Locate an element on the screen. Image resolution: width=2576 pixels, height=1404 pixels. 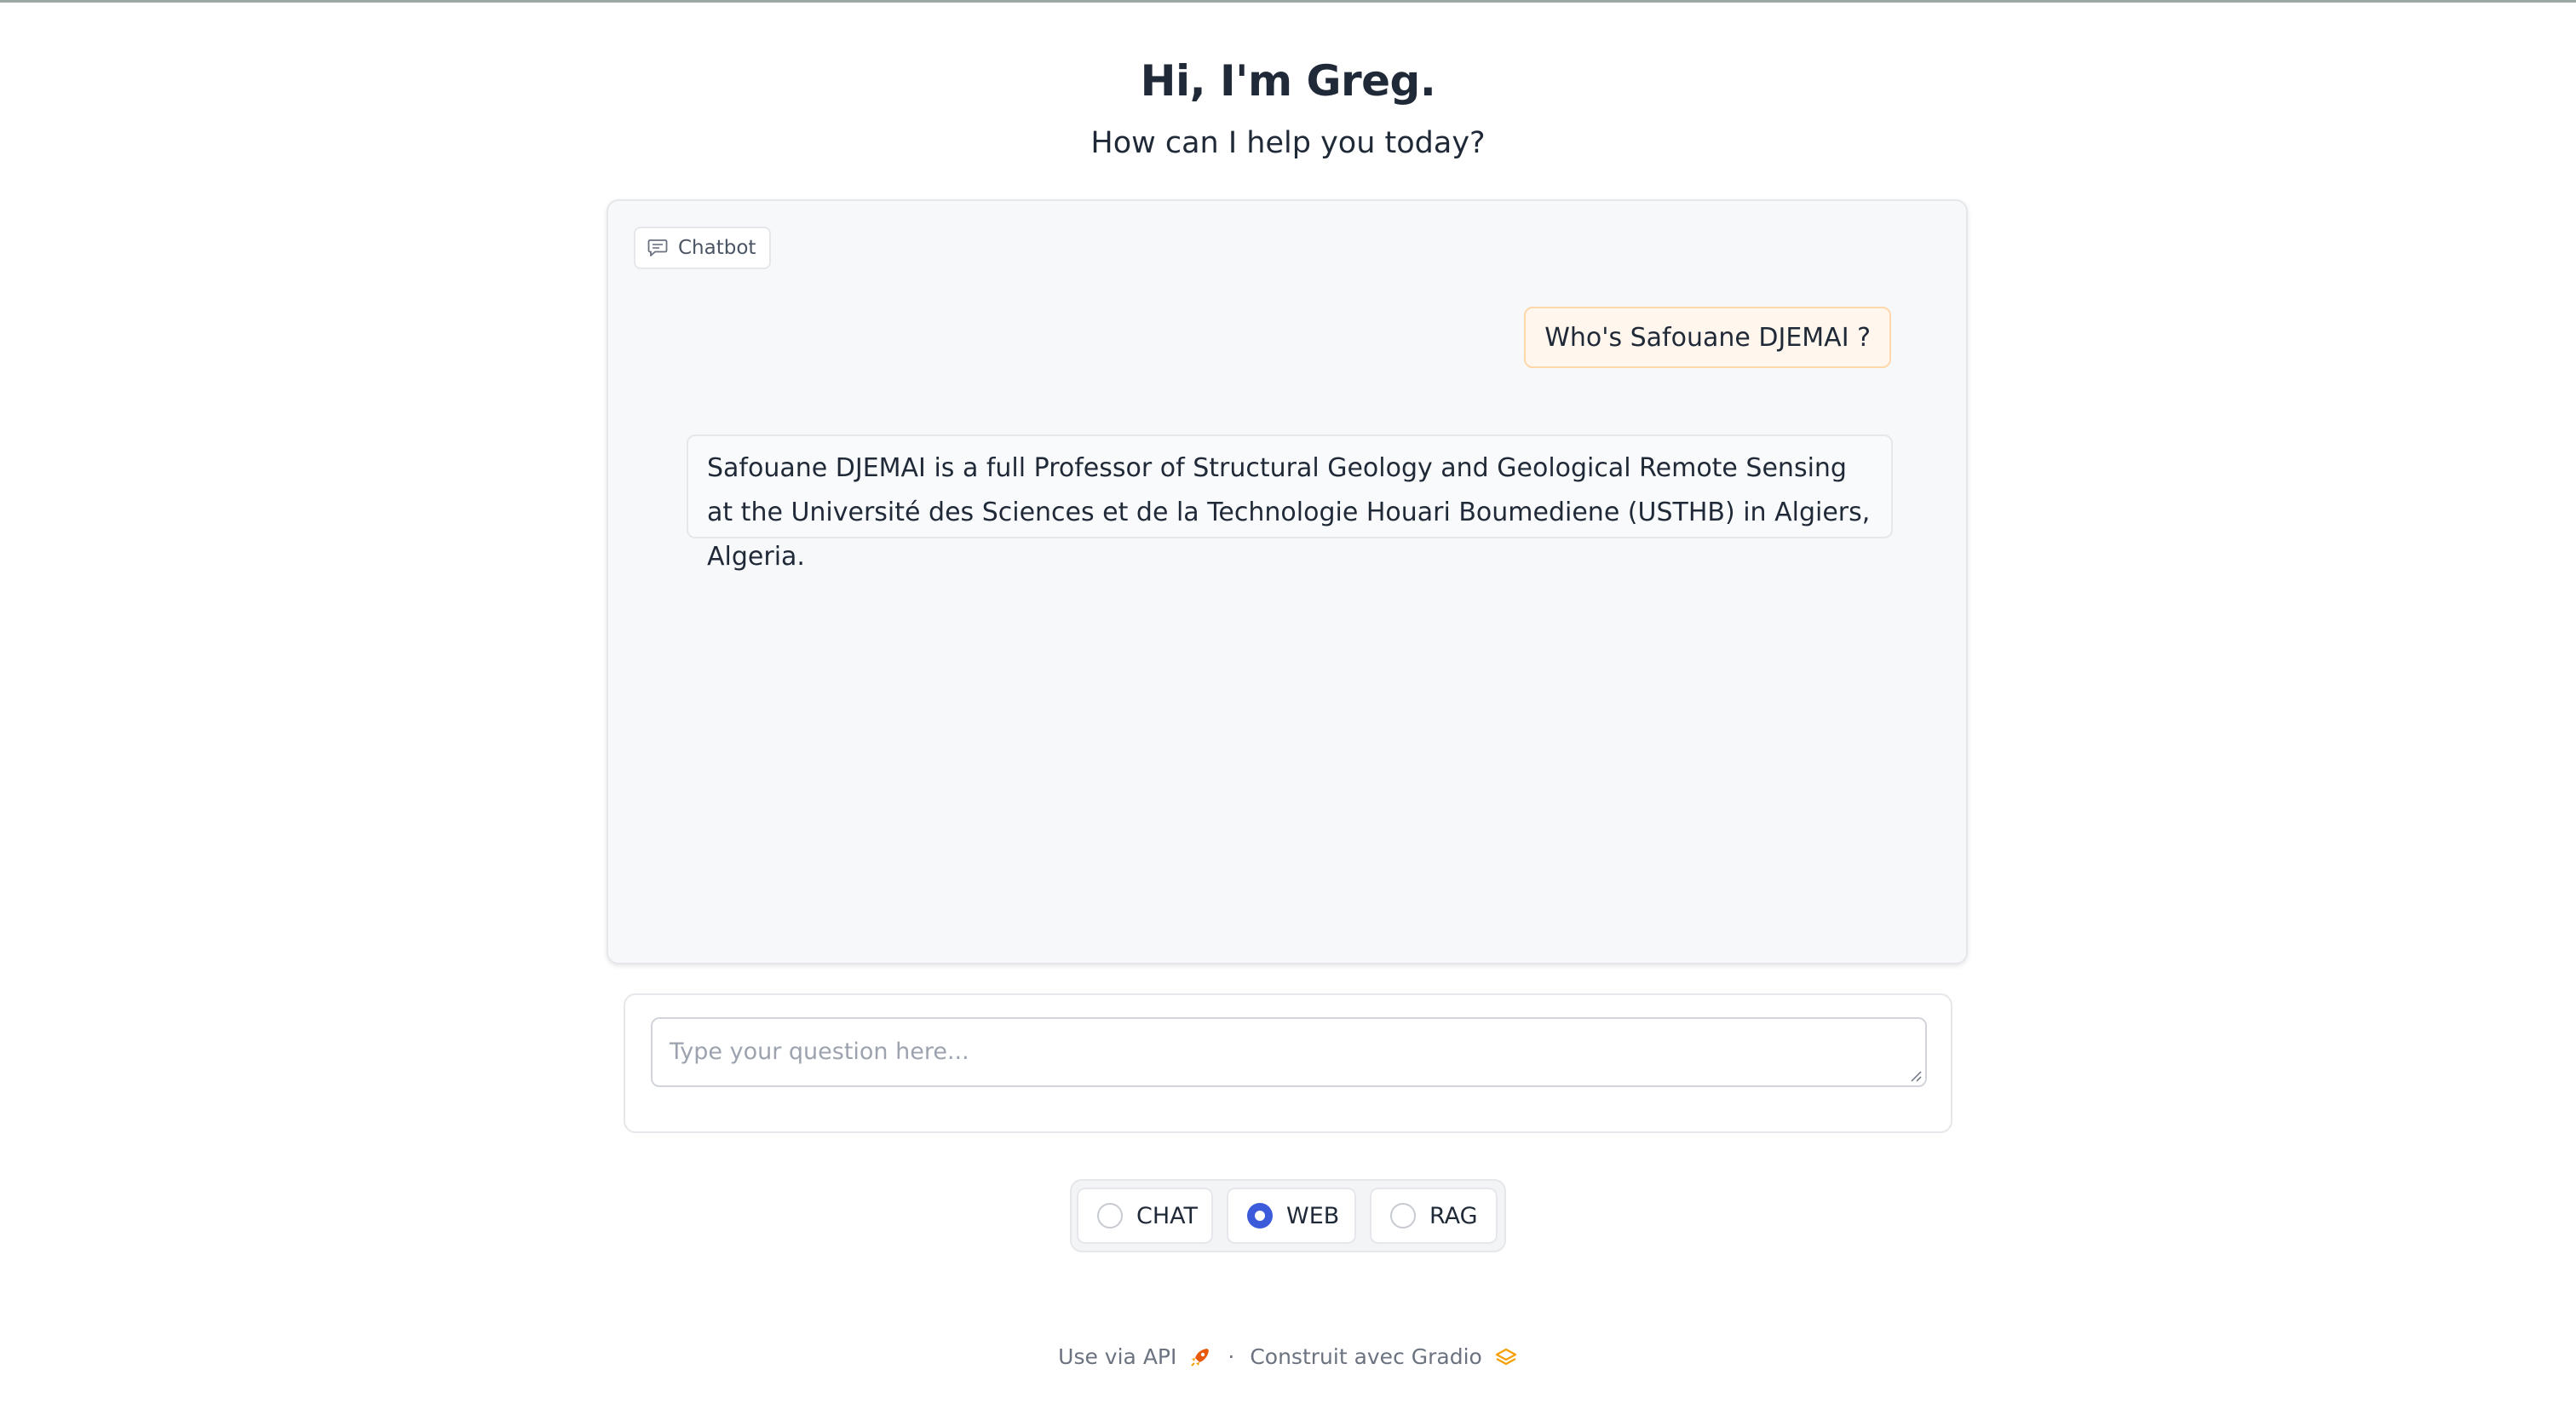
user-message: Who's Safouane DJEMAI ? is located at coordinates (1708, 337).